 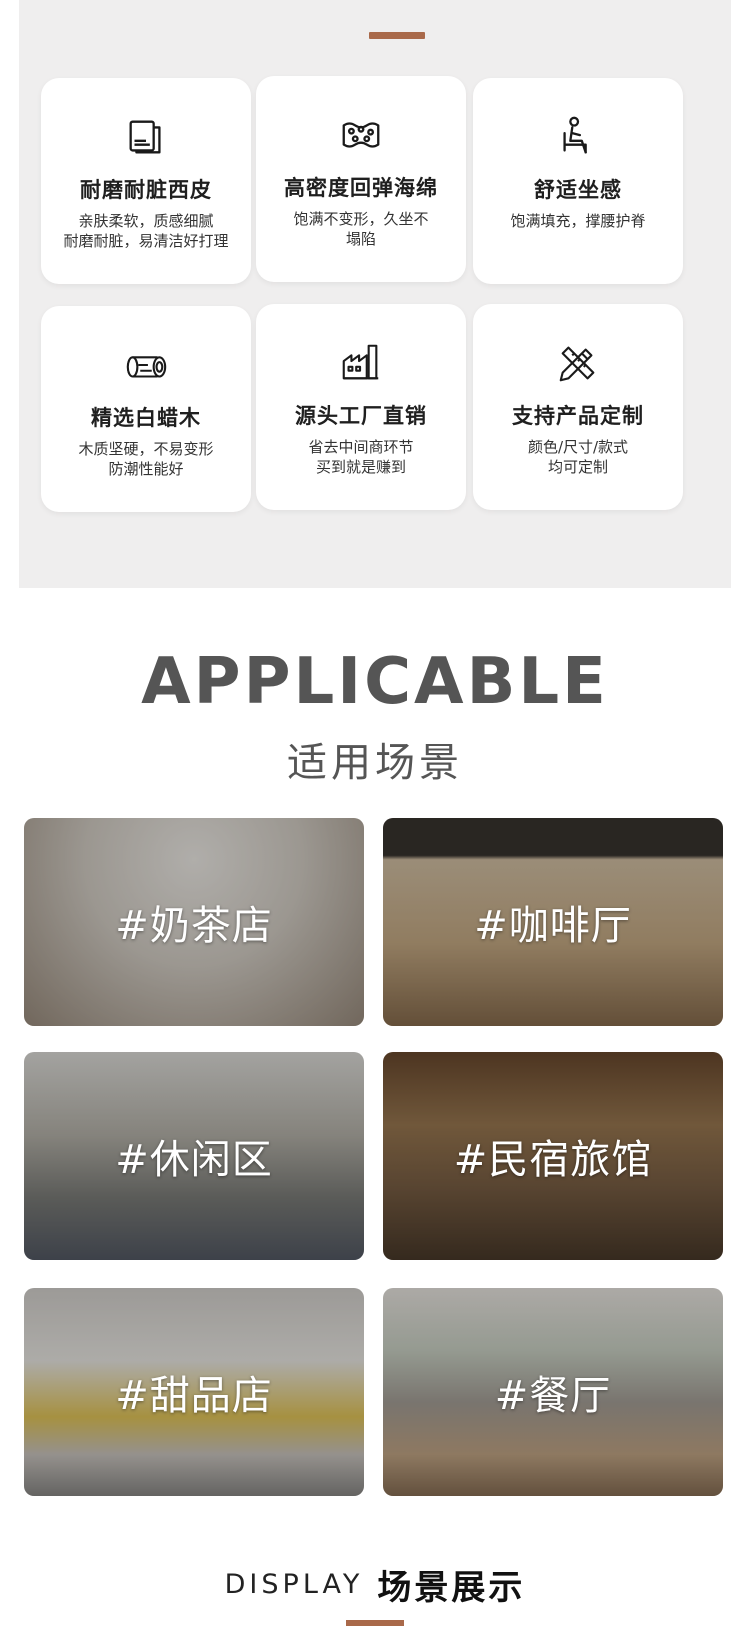 I want to click on scene-label: #咖啡厅, so click(x=553, y=926).